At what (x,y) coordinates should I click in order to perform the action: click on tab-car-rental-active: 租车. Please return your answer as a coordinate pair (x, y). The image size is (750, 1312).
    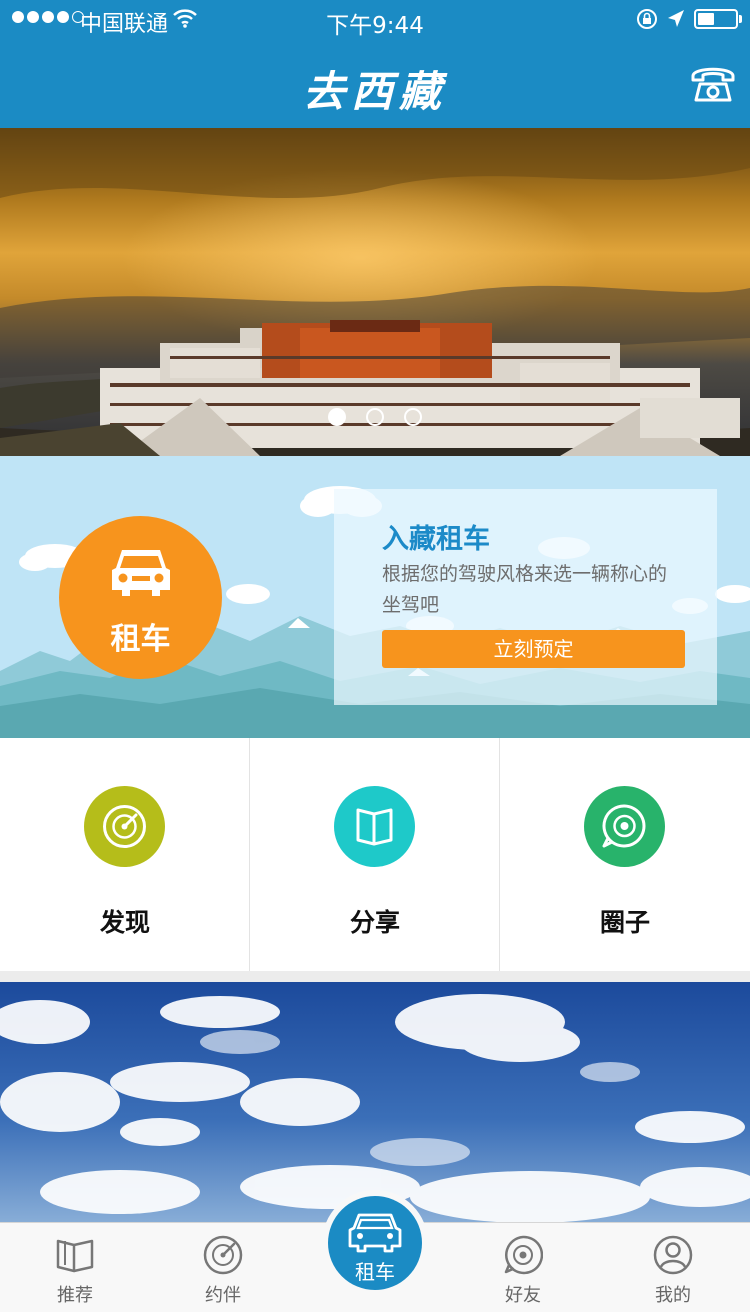
    Looking at the image, I should click on (375, 1243).